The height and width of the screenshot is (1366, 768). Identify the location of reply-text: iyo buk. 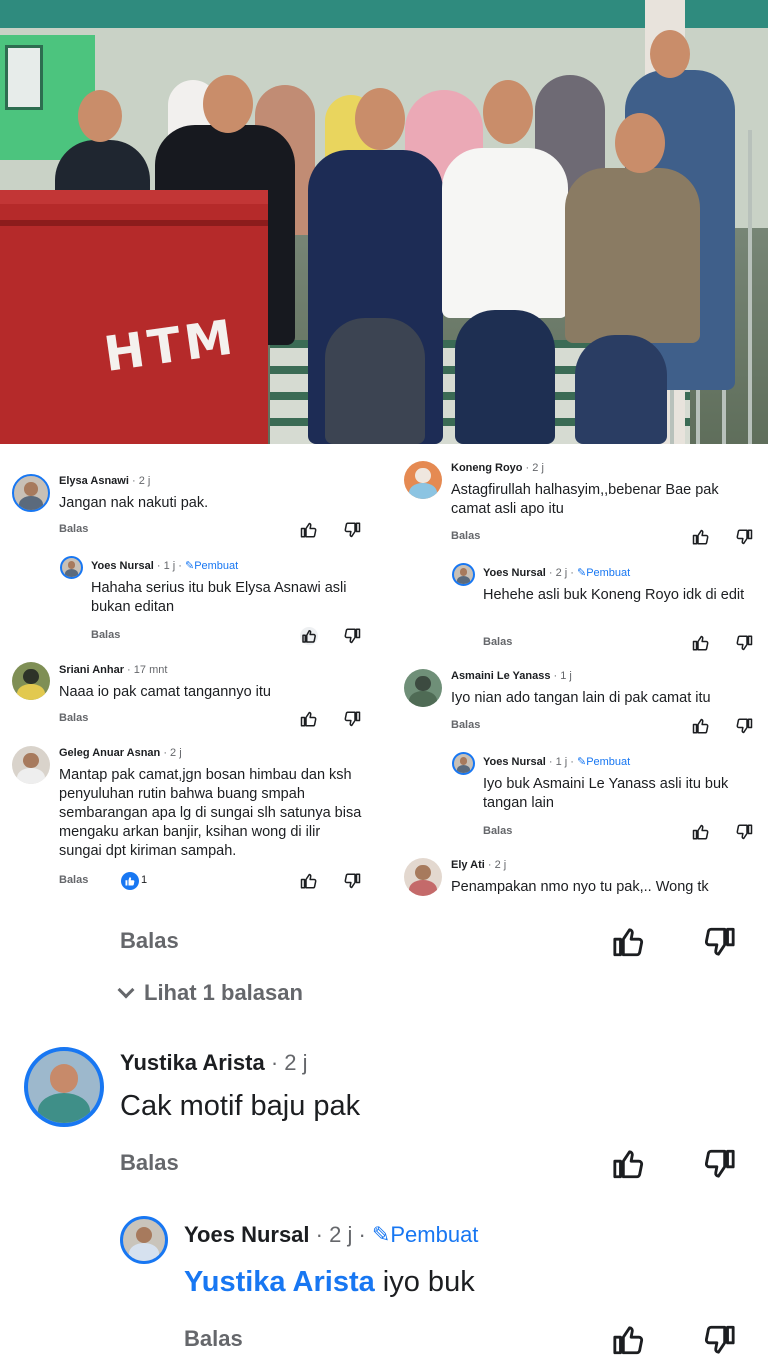
(424, 1282).